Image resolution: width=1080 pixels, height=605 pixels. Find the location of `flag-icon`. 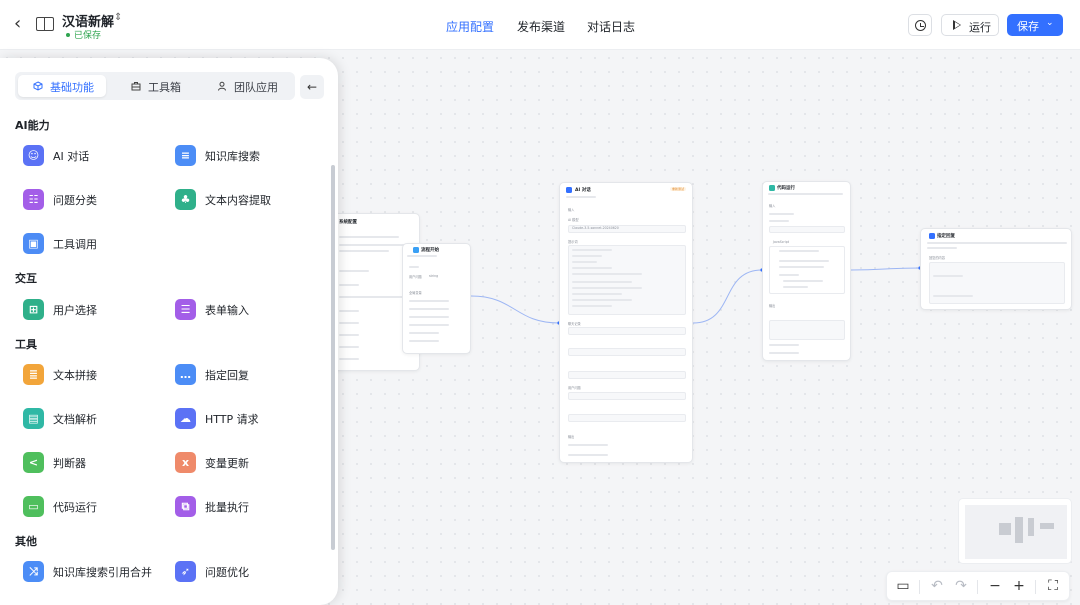

flag-icon is located at coordinates (416, 250).